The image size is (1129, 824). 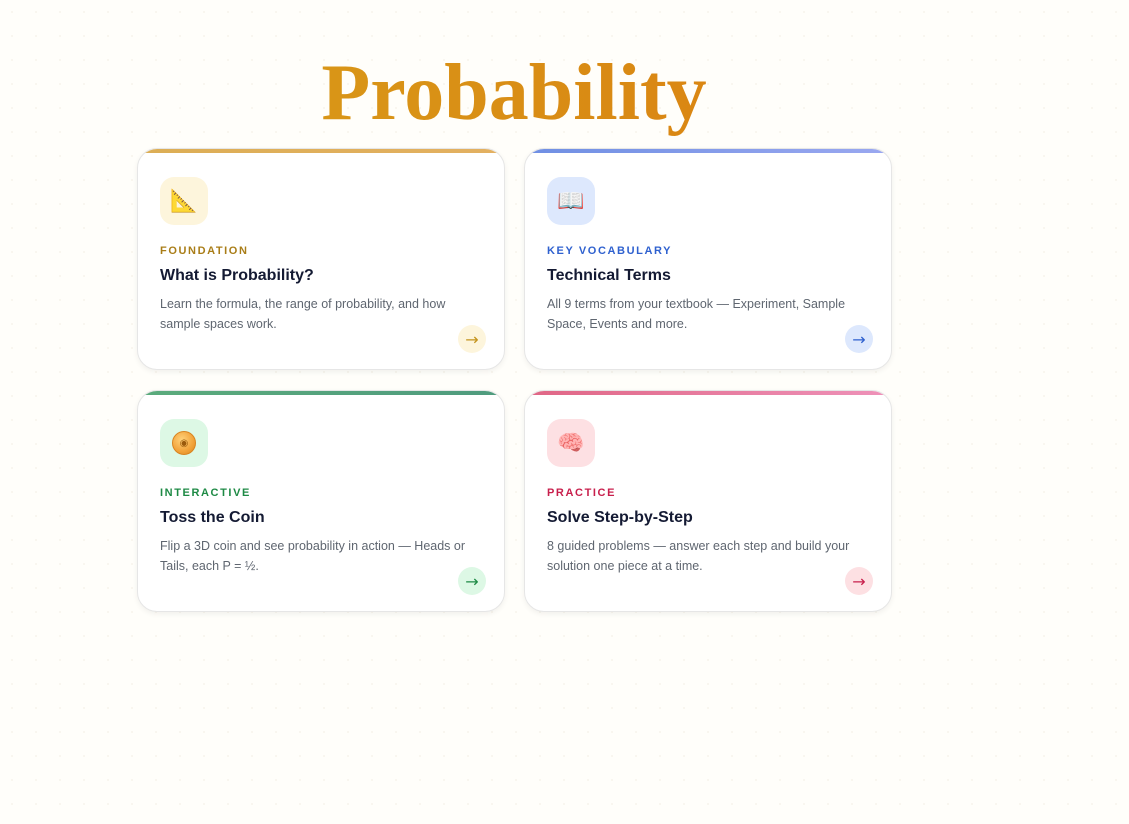 I want to click on coin-icon: ◉, so click(x=184, y=443).